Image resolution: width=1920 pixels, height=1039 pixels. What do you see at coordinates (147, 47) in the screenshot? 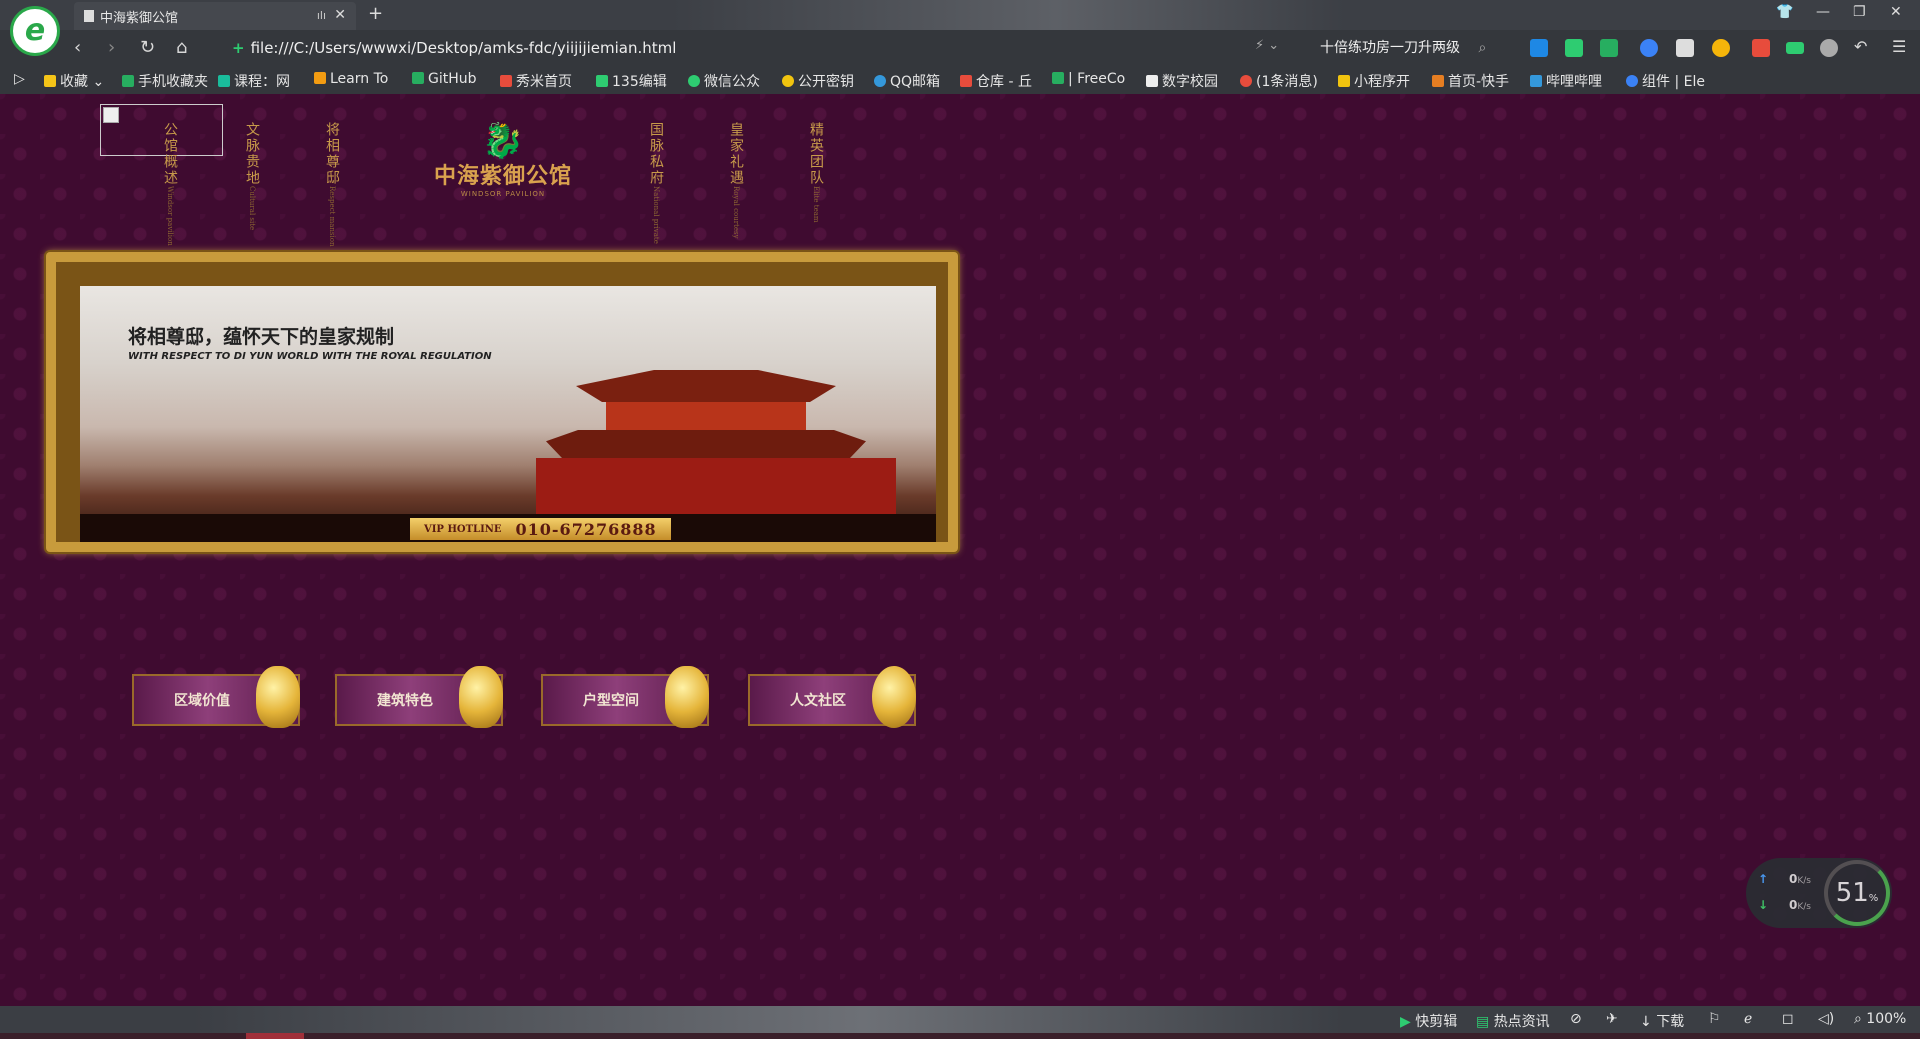
I see `reload-icon: ↻` at bounding box center [147, 47].